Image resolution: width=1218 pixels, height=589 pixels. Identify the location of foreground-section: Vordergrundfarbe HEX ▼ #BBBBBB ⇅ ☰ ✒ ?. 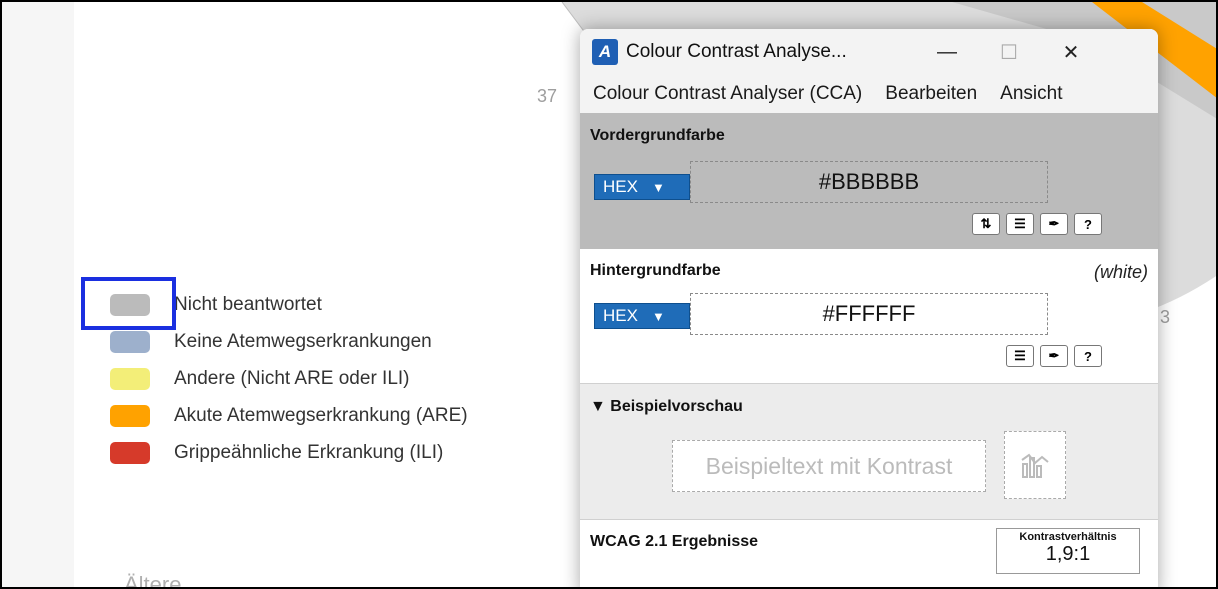
(869, 181).